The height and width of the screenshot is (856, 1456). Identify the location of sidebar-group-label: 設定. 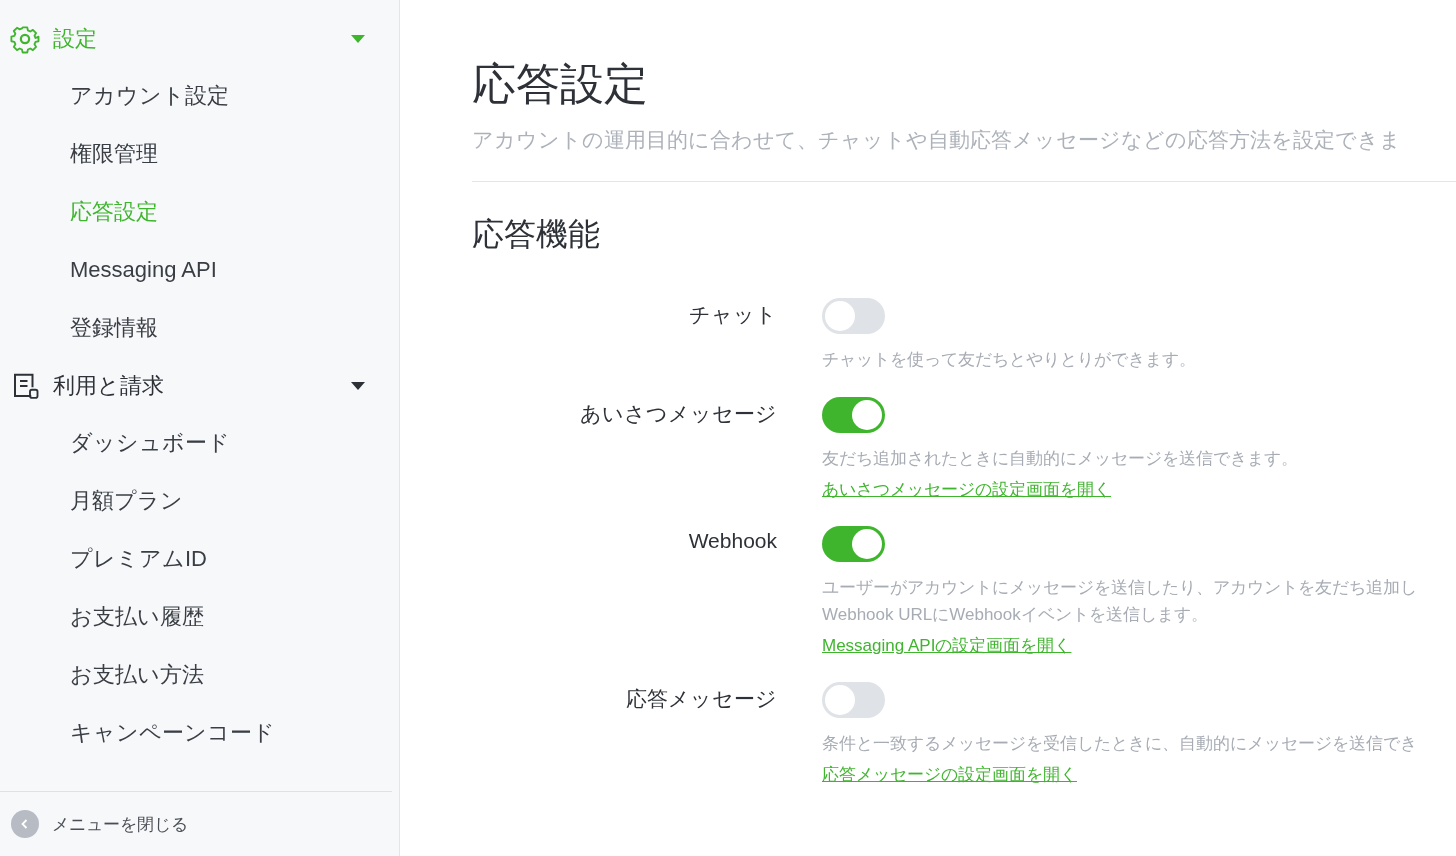
(75, 39).